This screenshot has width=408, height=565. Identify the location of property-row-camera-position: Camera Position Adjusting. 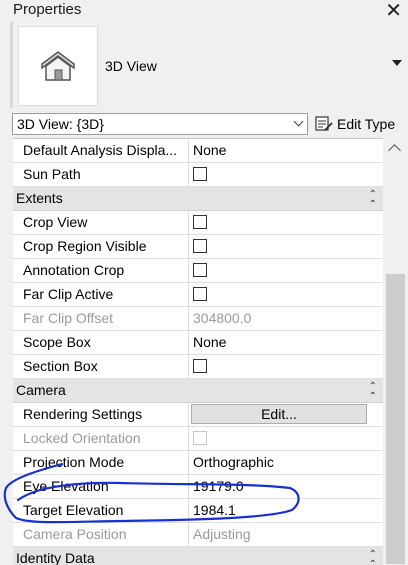
(198, 535).